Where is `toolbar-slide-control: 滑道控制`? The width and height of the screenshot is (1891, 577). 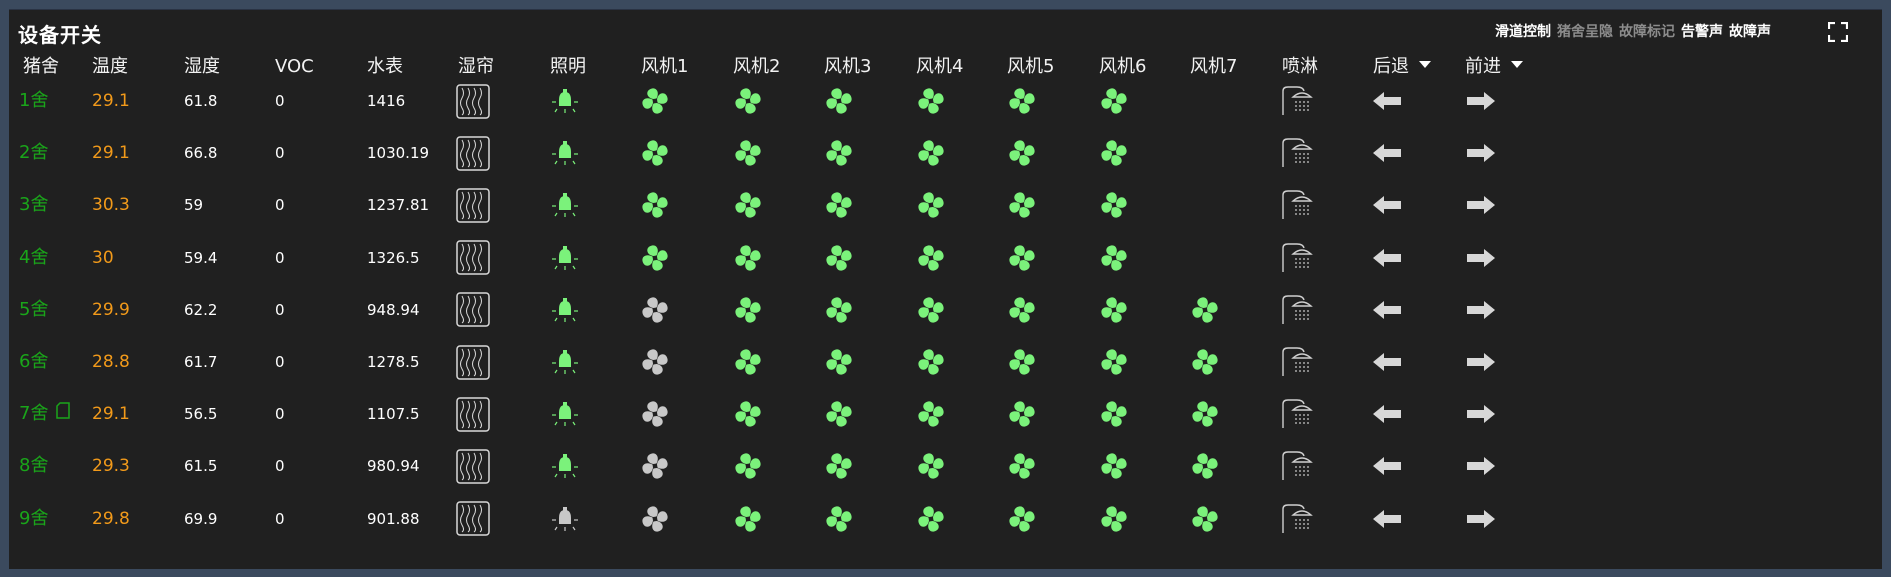
toolbar-slide-control: 滑道控制 is located at coordinates (1523, 31).